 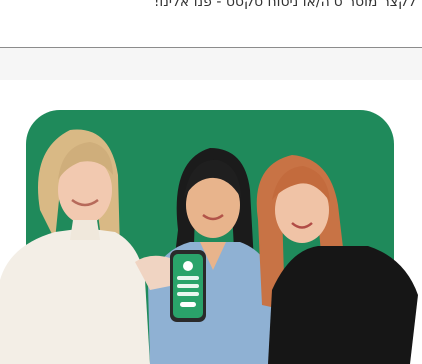 I want to click on banner-text: לקצר מוסר ס'ה/או ניסוח טקסט - פנו אלינו!, so click(x=284, y=5).